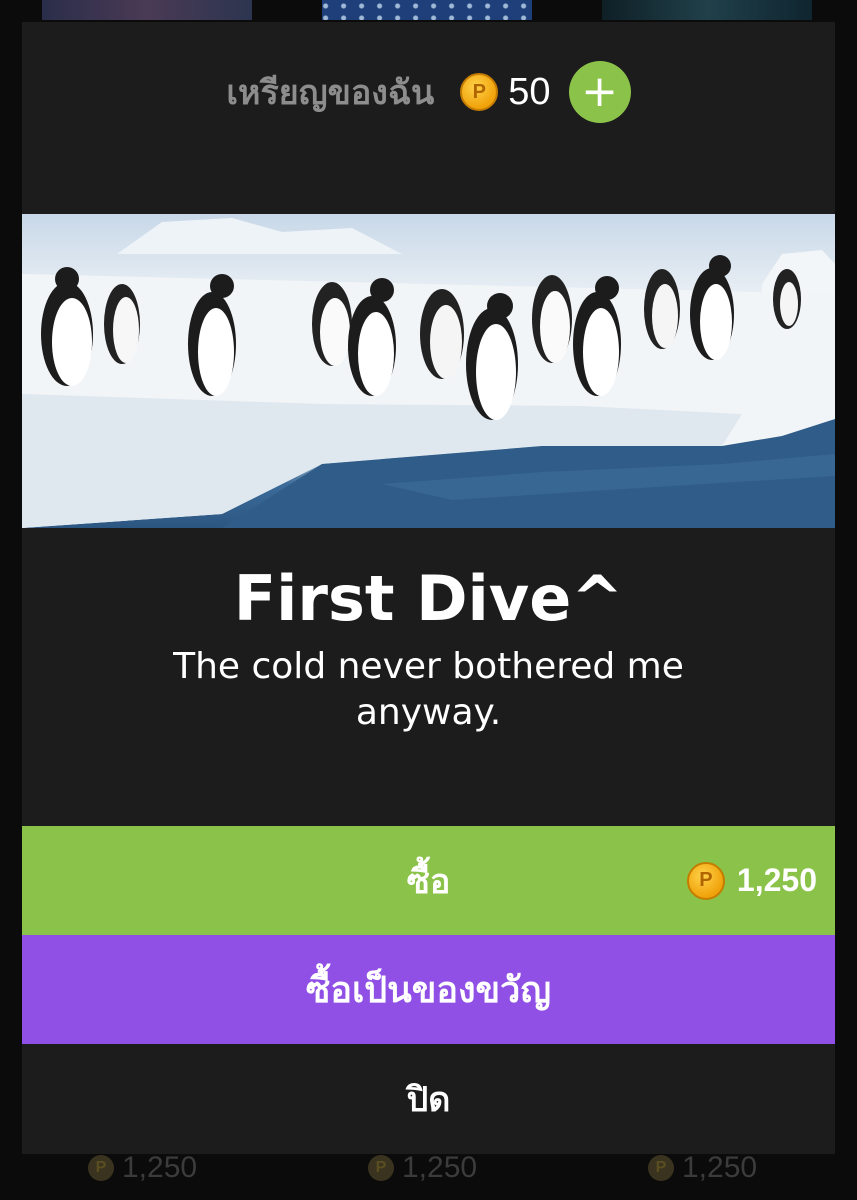 Image resolution: width=857 pixels, height=1200 pixels. What do you see at coordinates (330, 93) in the screenshot?
I see `wallet-label: เหรียญของฉัน` at bounding box center [330, 93].